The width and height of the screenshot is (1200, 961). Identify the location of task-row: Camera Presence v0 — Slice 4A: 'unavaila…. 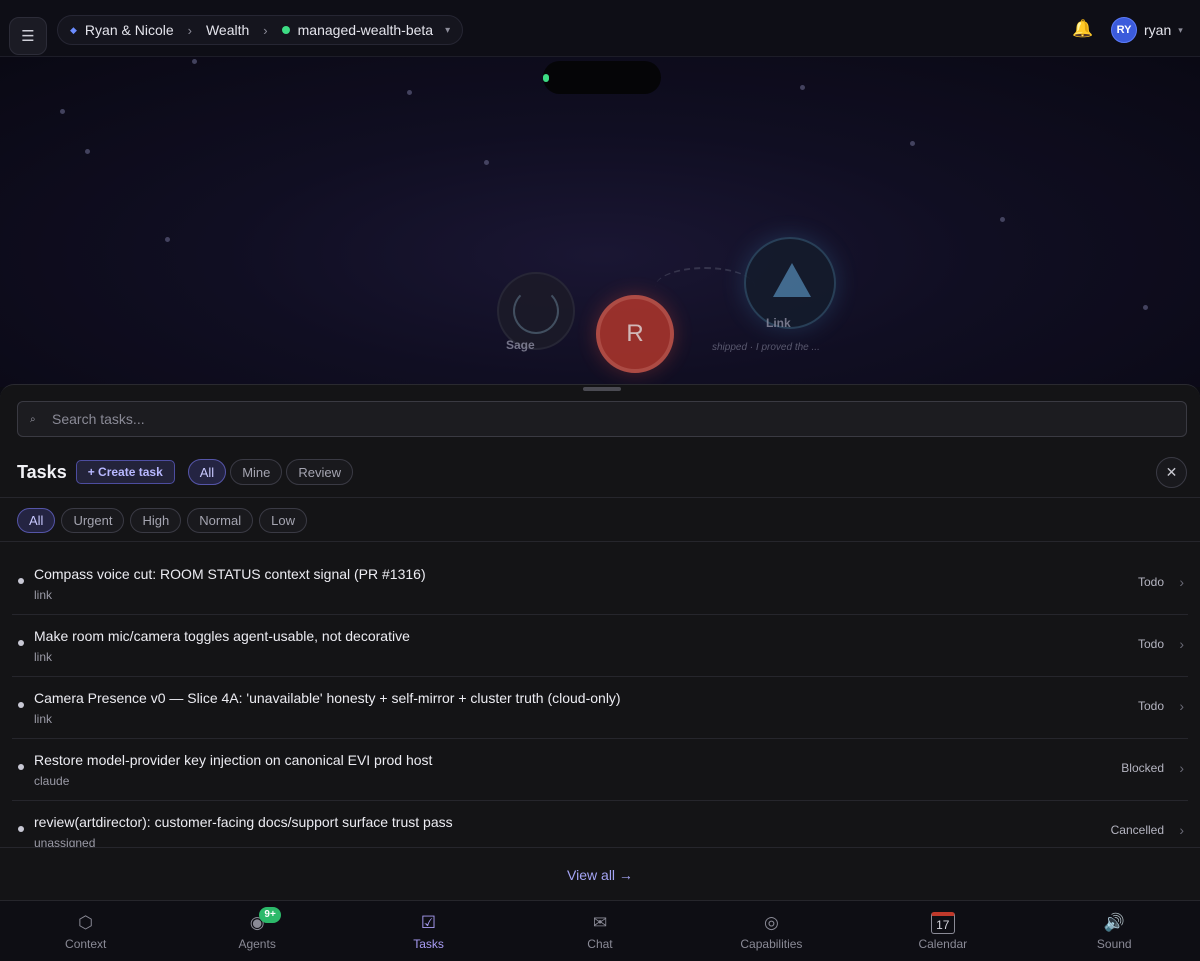
(600, 708).